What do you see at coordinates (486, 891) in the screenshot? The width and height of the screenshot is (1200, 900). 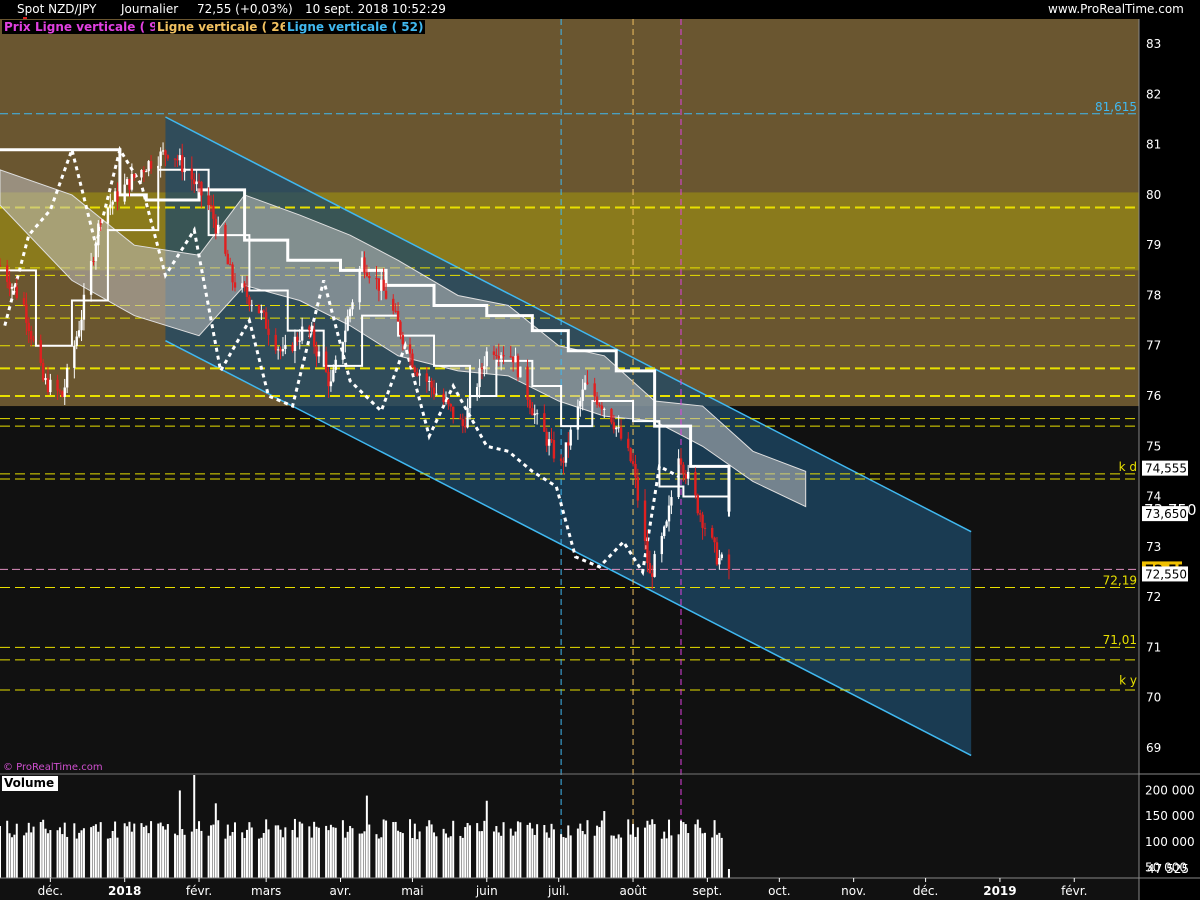 I see `x-tick-label: juin` at bounding box center [486, 891].